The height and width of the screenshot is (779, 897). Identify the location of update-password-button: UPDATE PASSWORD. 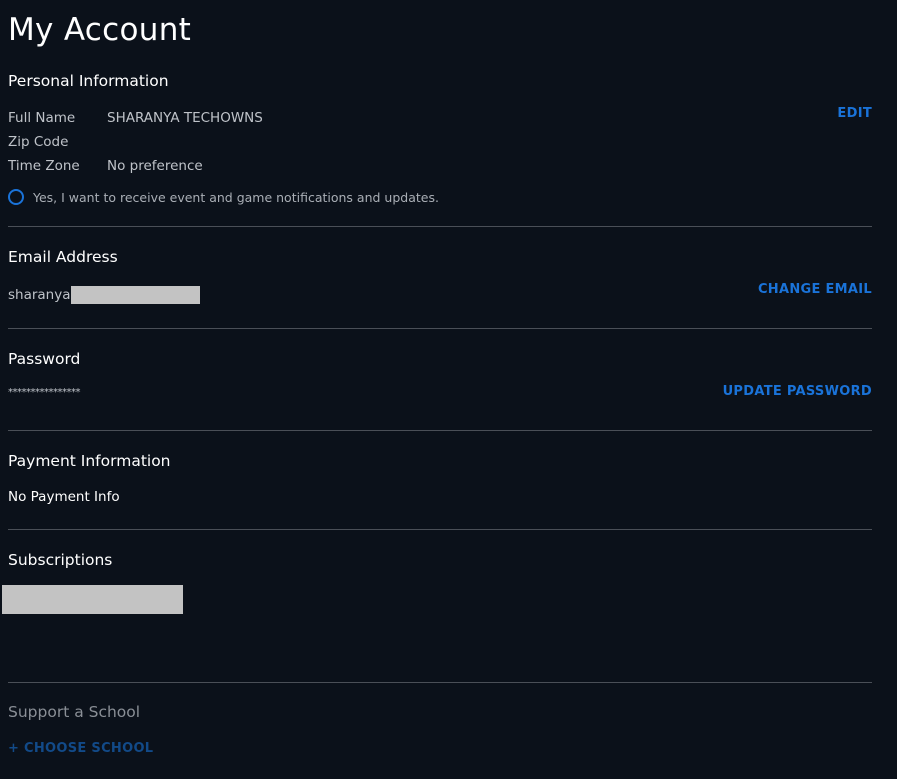
(797, 391).